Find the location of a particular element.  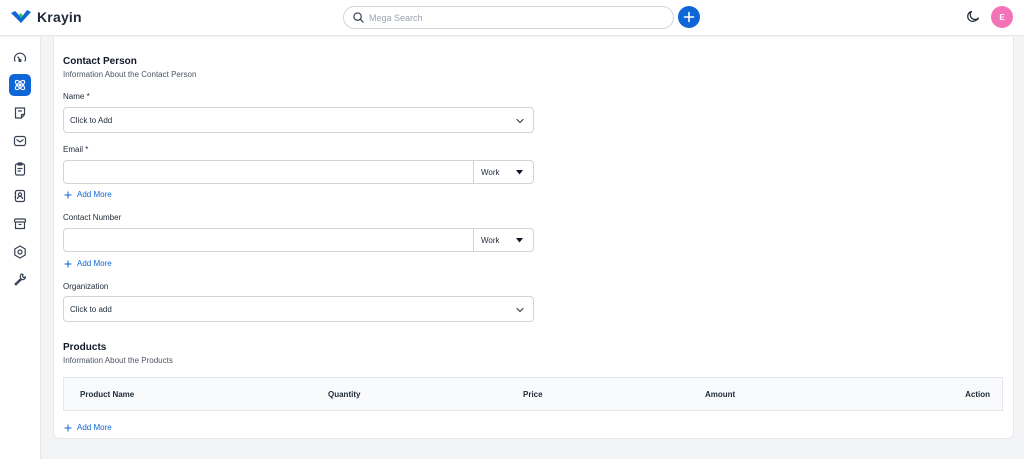

krayin-logo-icon is located at coordinates (21, 16).